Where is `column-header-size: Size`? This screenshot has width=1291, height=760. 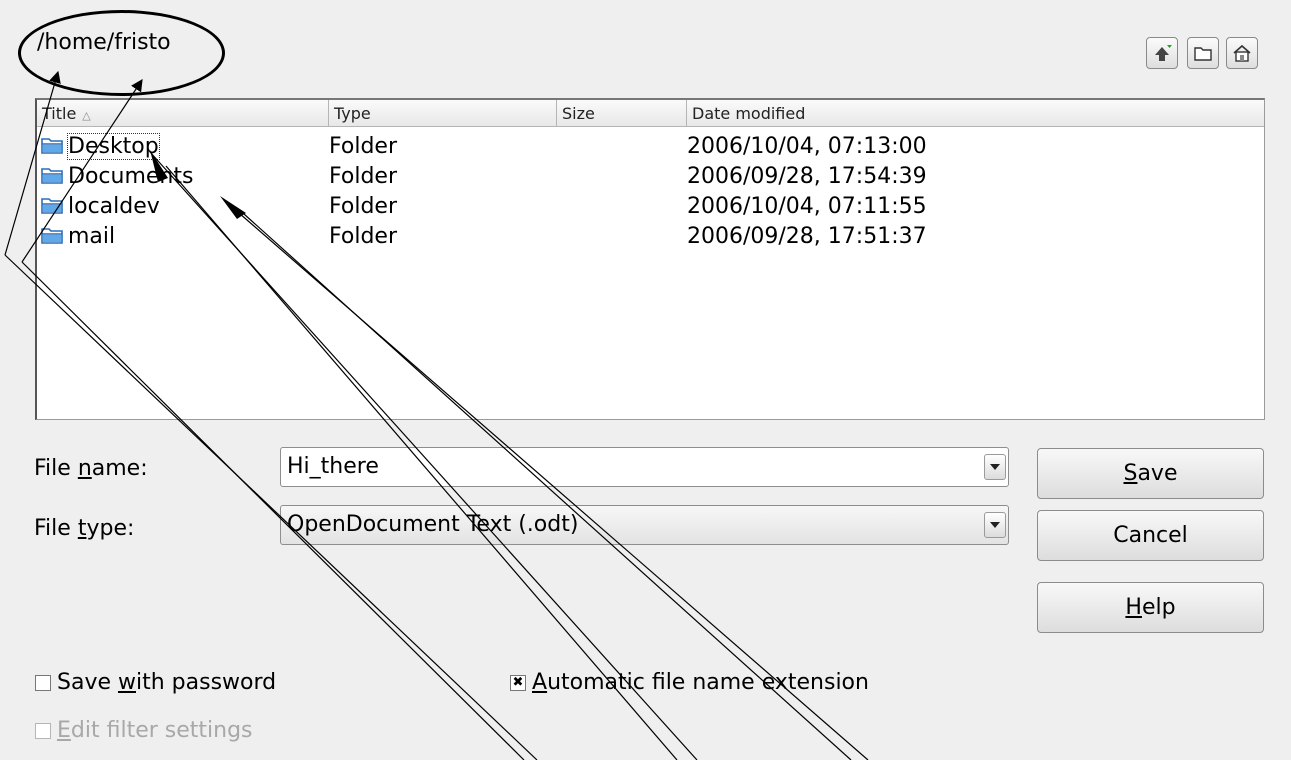
column-header-size: Size is located at coordinates (622, 113).